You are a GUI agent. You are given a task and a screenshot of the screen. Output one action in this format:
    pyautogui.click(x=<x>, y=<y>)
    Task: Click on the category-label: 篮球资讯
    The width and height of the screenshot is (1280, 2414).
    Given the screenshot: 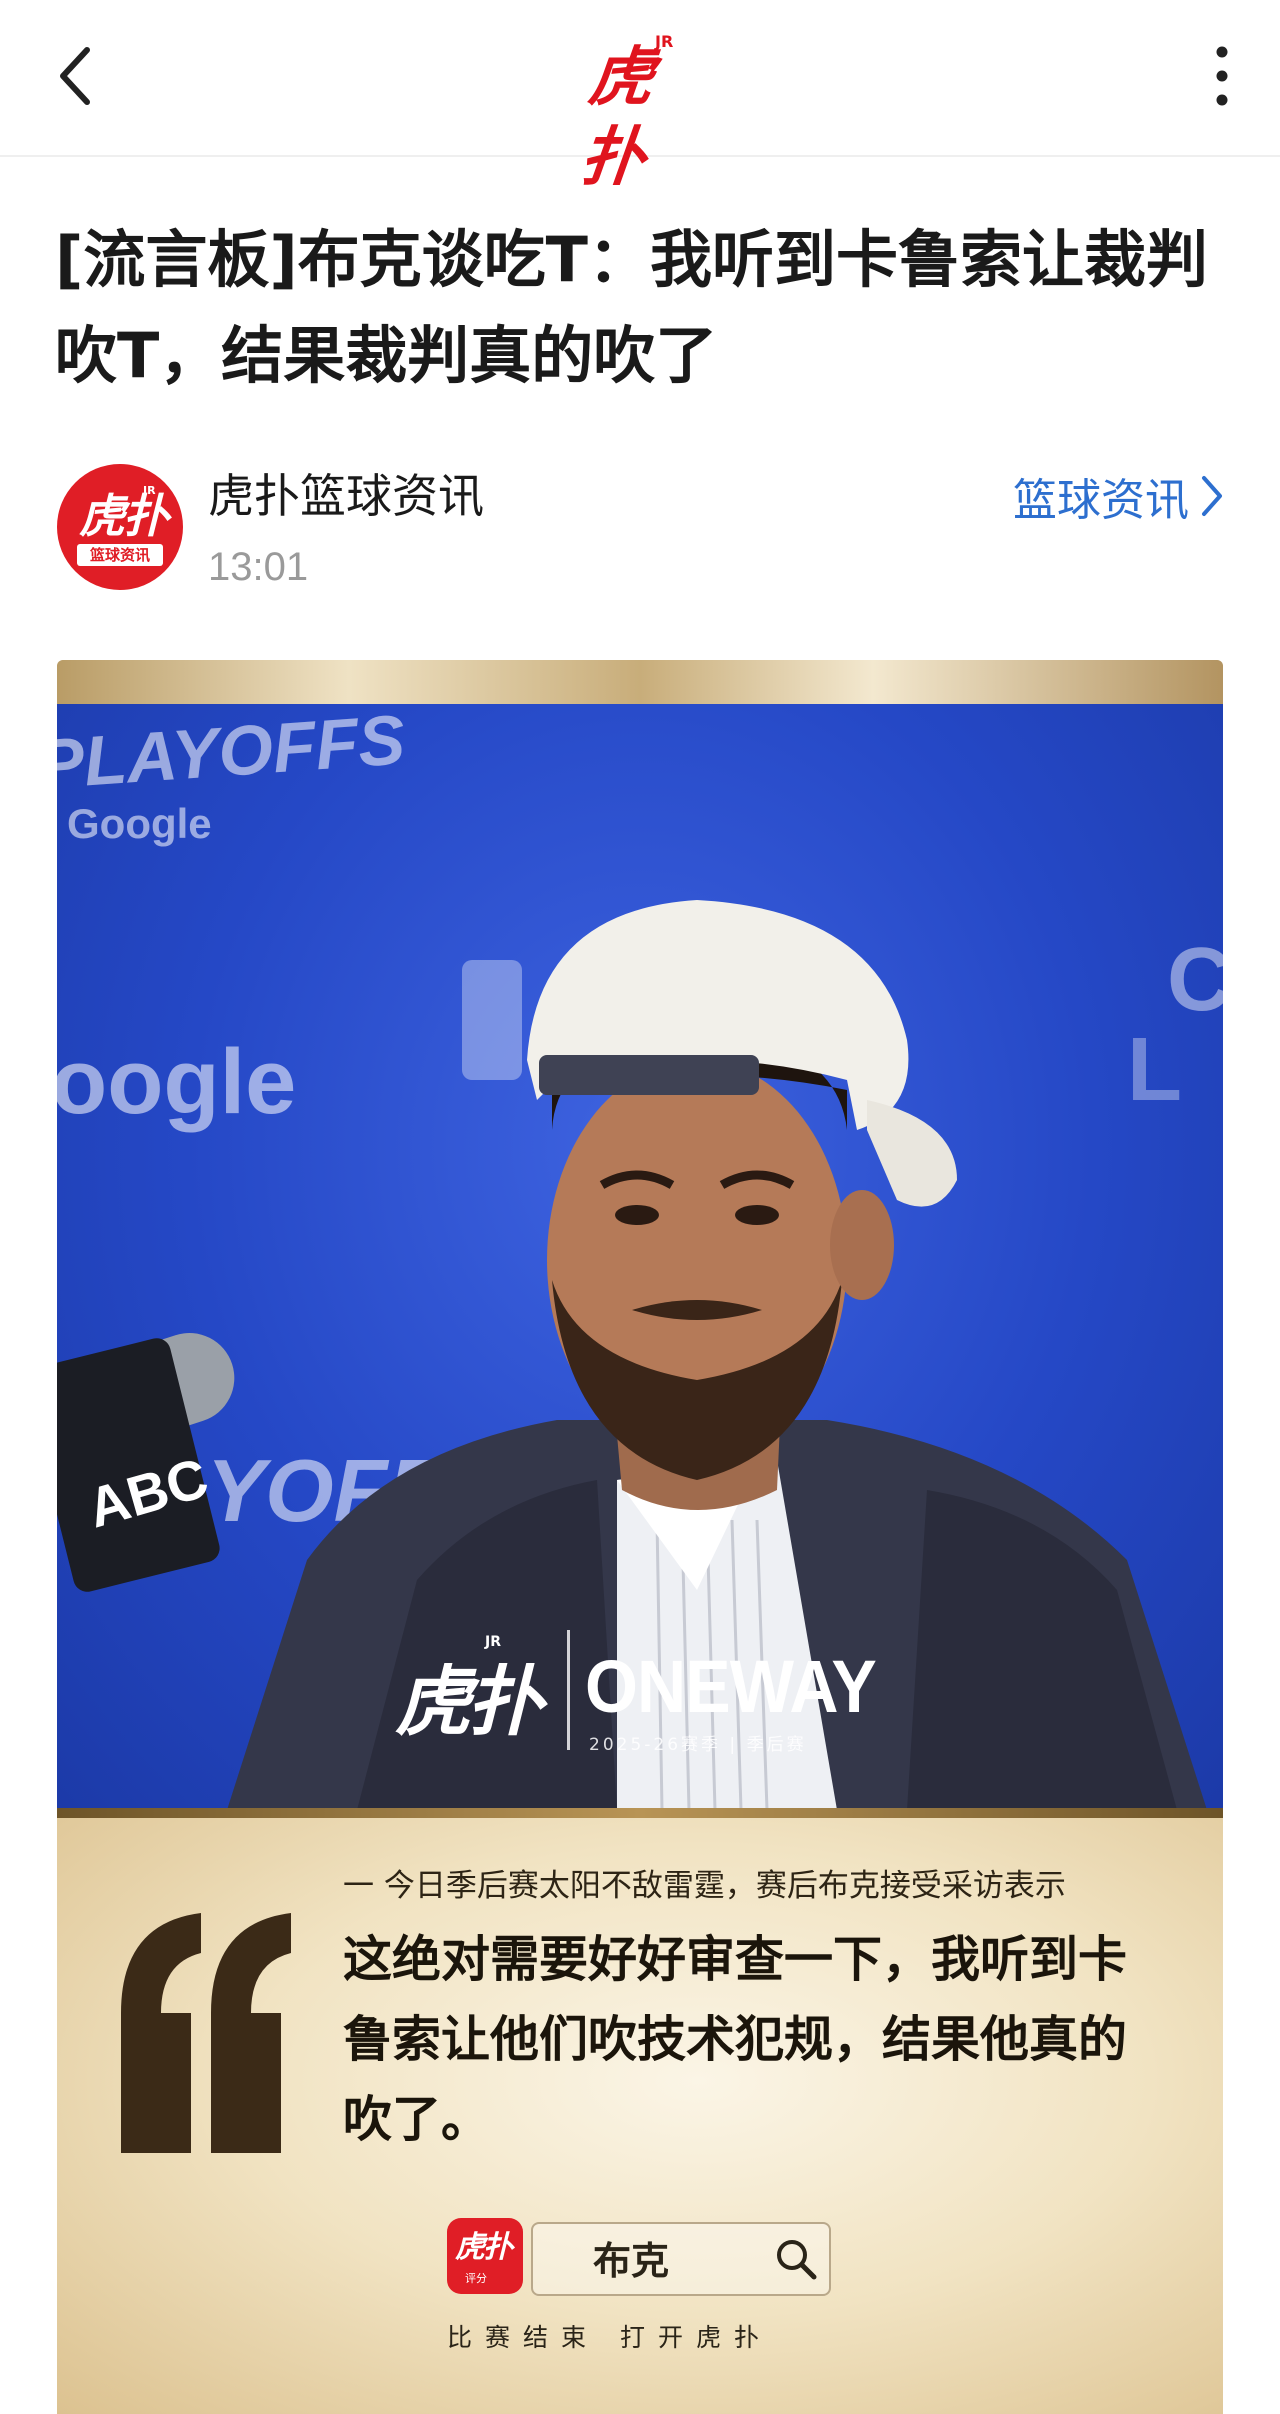 What is the action you would take?
    pyautogui.click(x=1101, y=500)
    